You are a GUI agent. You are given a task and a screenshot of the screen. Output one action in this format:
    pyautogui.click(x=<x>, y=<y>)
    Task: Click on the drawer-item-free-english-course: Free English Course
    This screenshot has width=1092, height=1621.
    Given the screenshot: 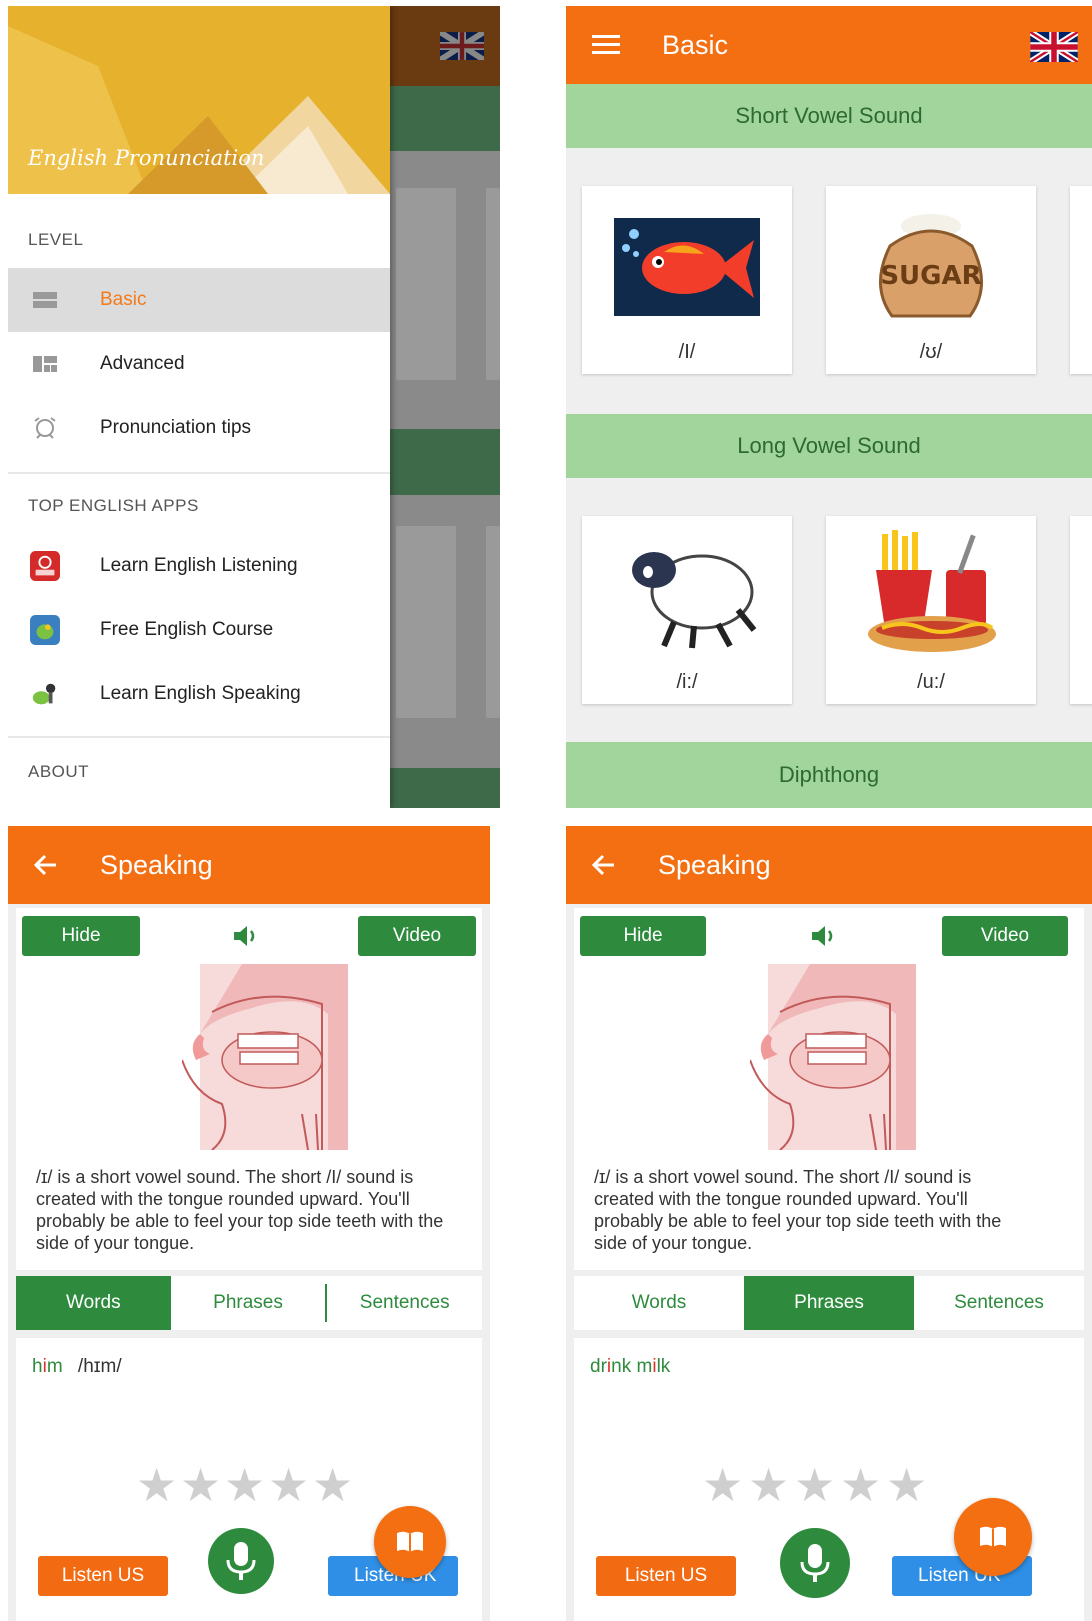 What is the action you would take?
    pyautogui.click(x=199, y=630)
    